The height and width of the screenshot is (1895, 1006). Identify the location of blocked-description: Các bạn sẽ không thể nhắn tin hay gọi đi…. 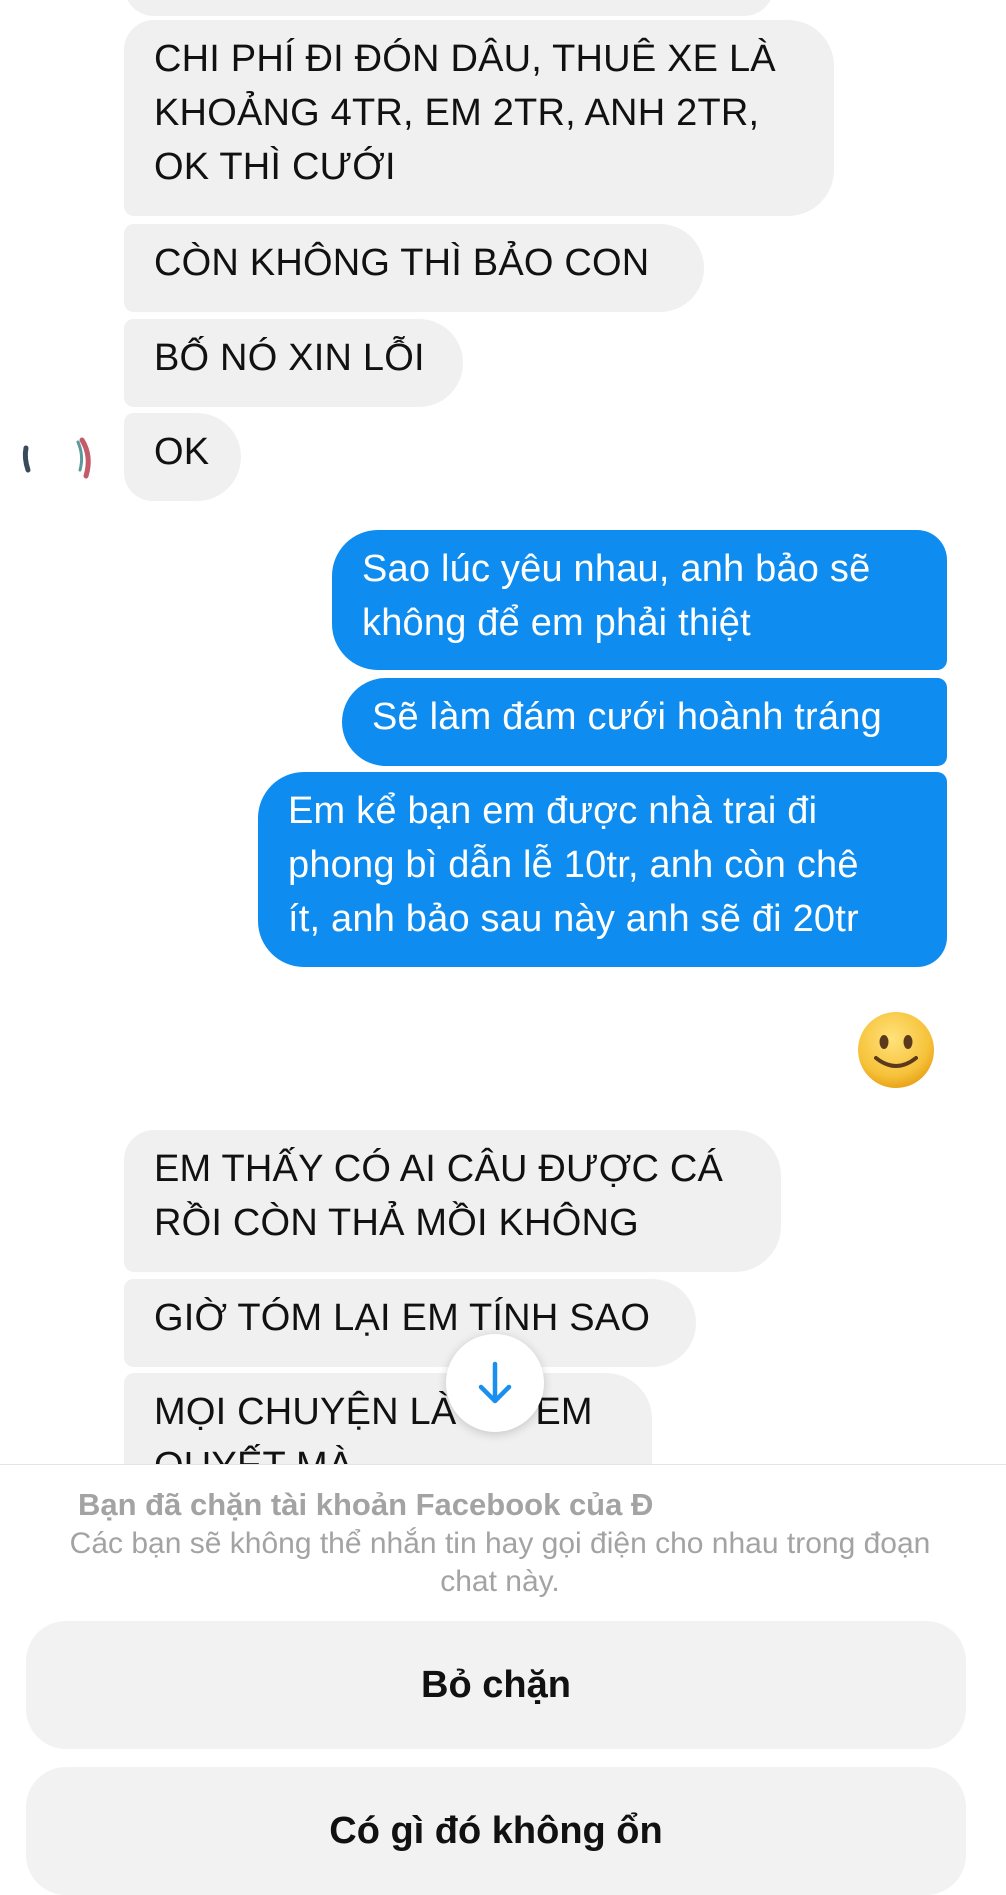
(500, 1562).